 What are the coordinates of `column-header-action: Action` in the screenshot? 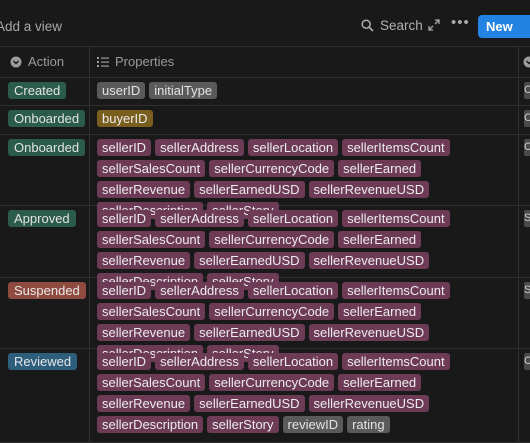 It's located at (37, 61).